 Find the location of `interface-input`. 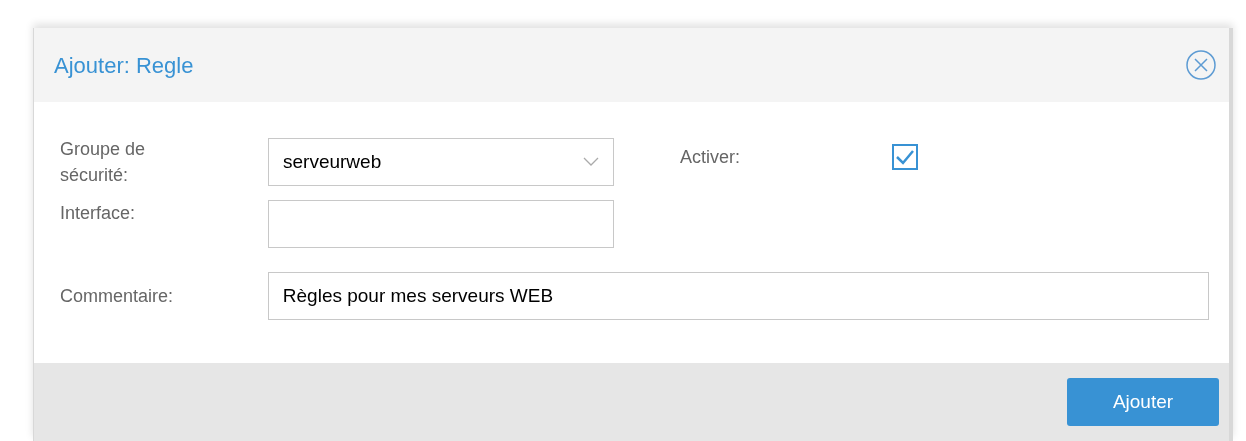

interface-input is located at coordinates (441, 224).